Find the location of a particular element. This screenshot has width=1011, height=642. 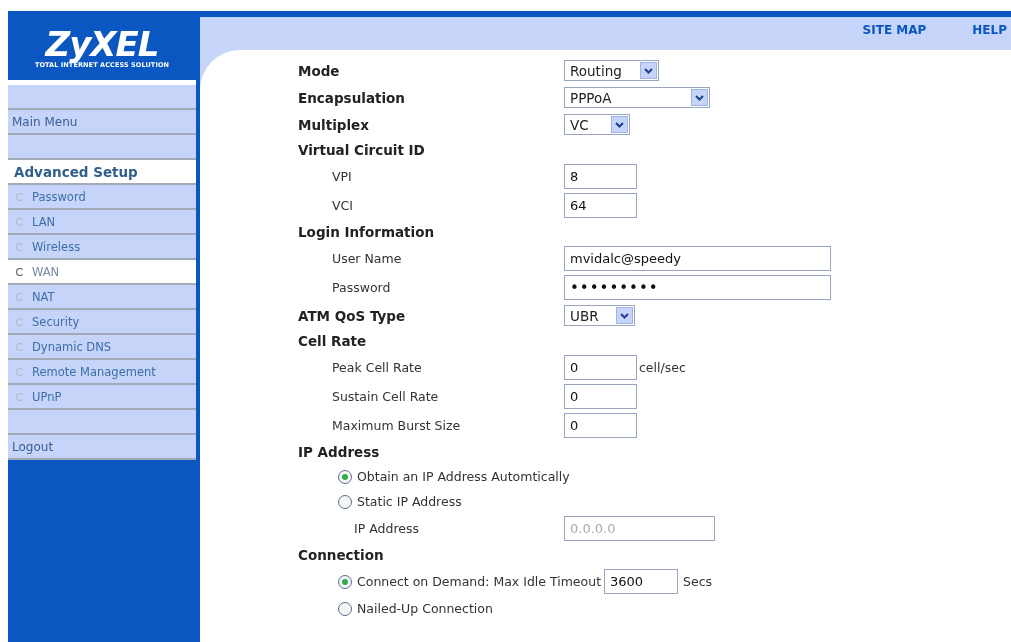

input-field: 3600 is located at coordinates (641, 581).